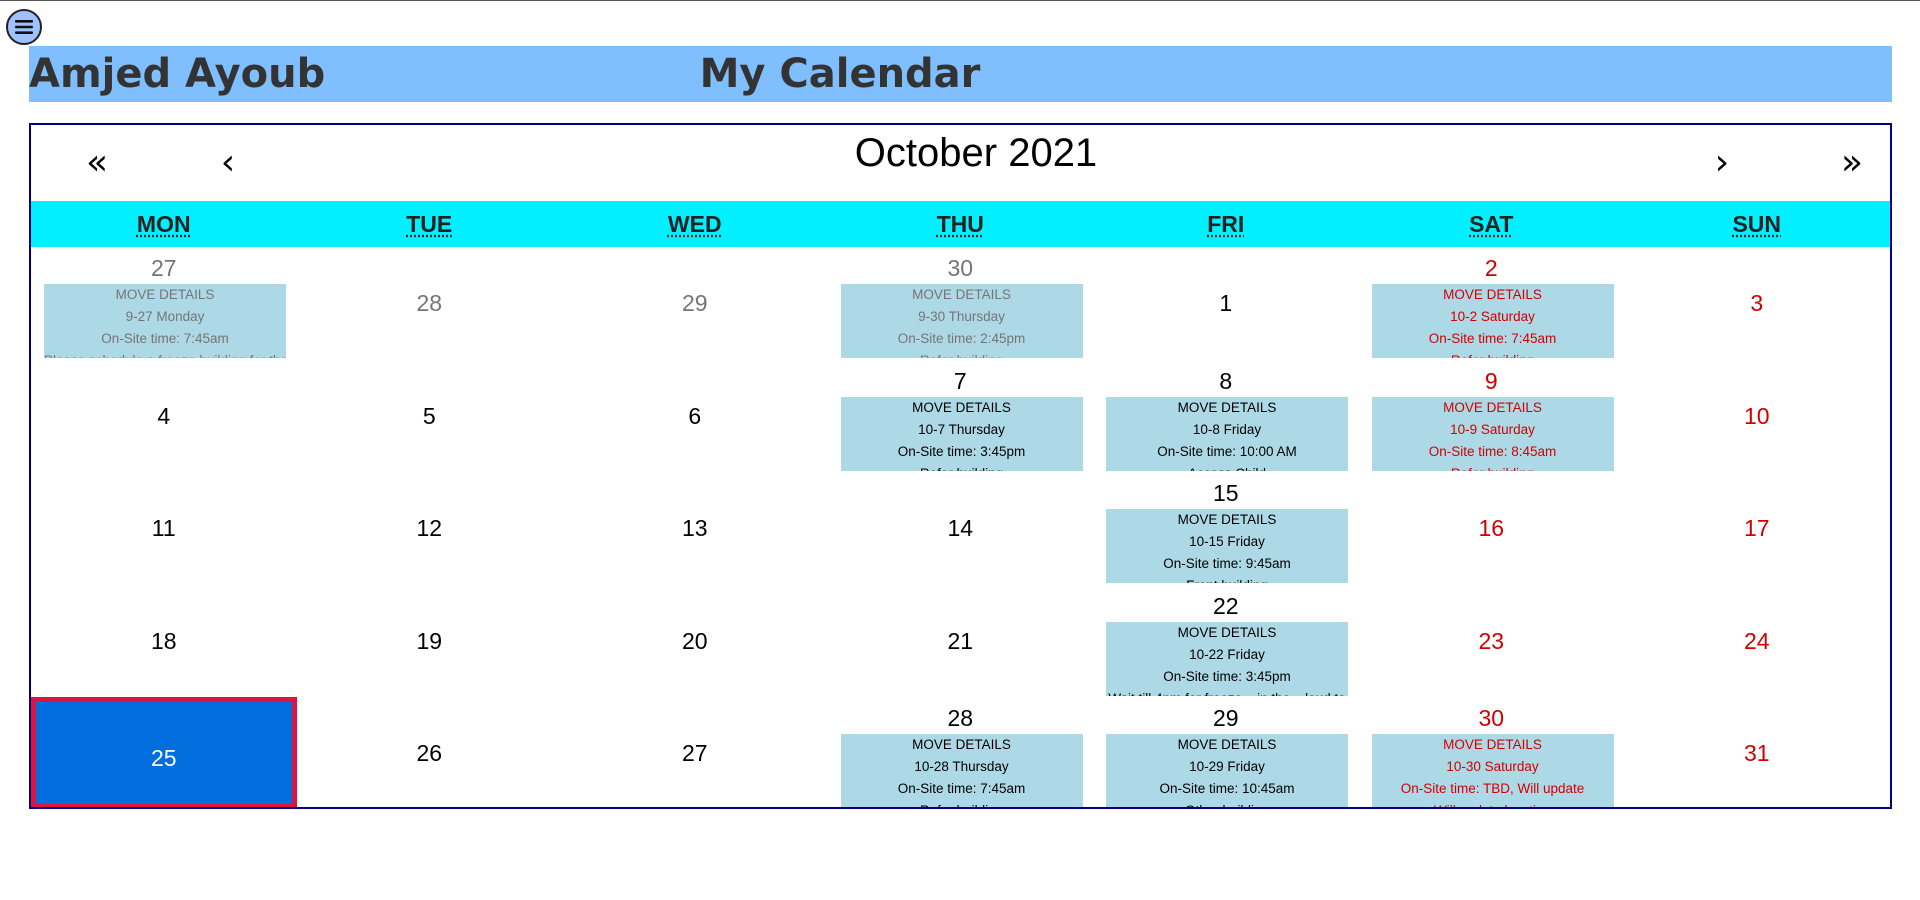  I want to click on event-line: Other building, so click(1227, 803).